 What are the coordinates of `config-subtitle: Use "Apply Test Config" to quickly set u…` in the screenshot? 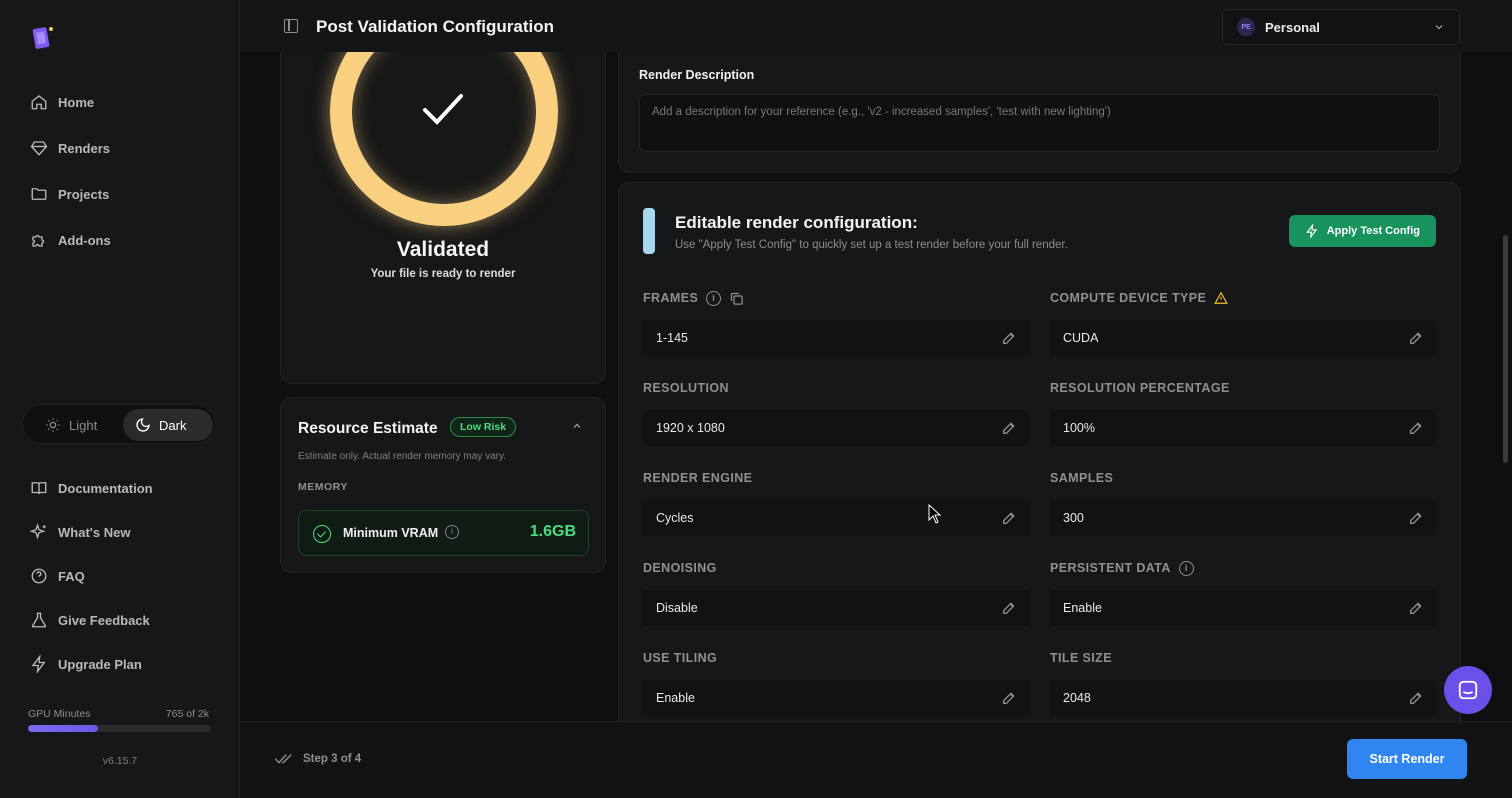 It's located at (871, 245).